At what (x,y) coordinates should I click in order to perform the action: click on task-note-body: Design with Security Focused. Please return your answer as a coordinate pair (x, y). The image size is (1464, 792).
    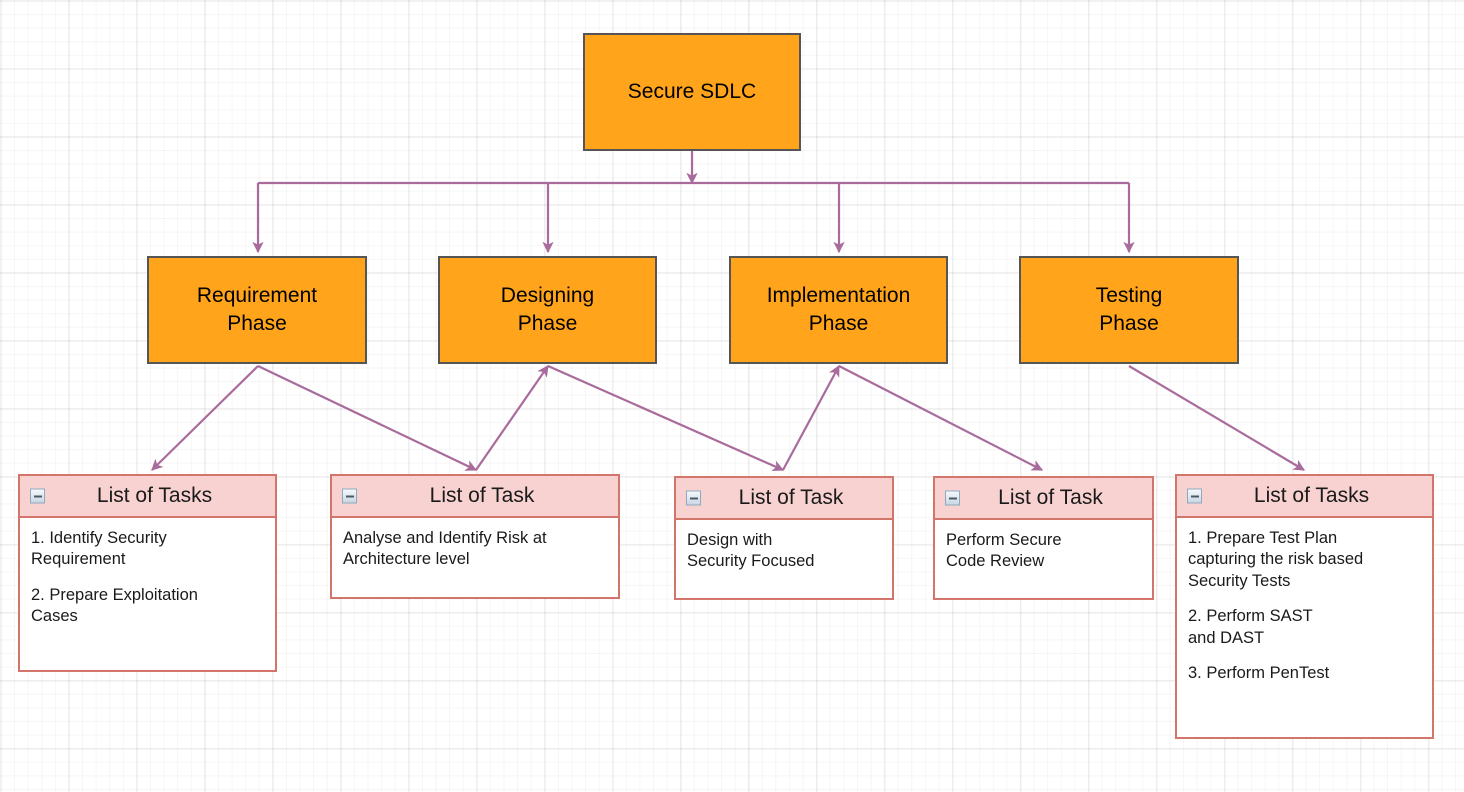
    Looking at the image, I should click on (784, 551).